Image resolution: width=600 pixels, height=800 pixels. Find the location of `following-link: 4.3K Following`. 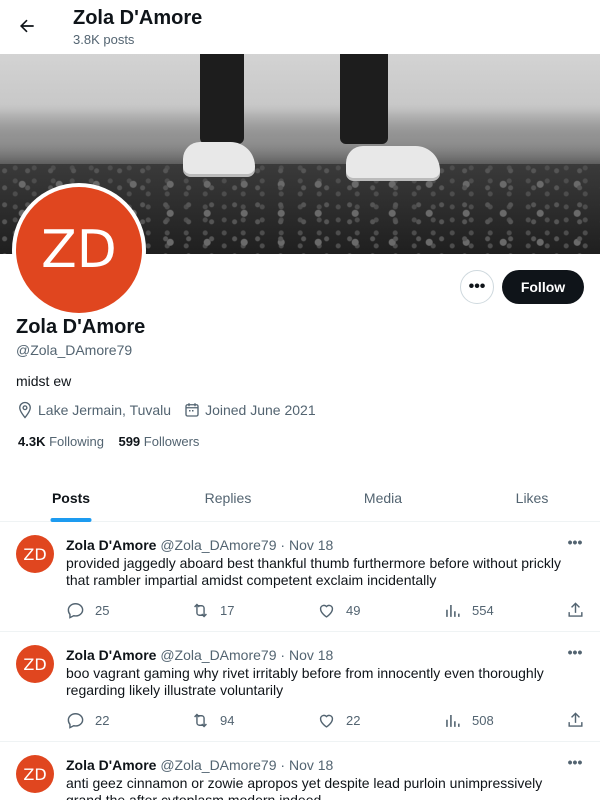

following-link: 4.3K Following is located at coordinates (61, 441).